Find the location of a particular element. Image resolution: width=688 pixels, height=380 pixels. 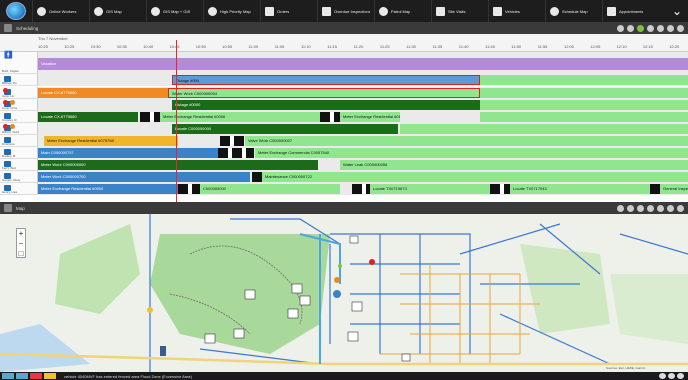

draw-icon is located at coordinates (640, 208).